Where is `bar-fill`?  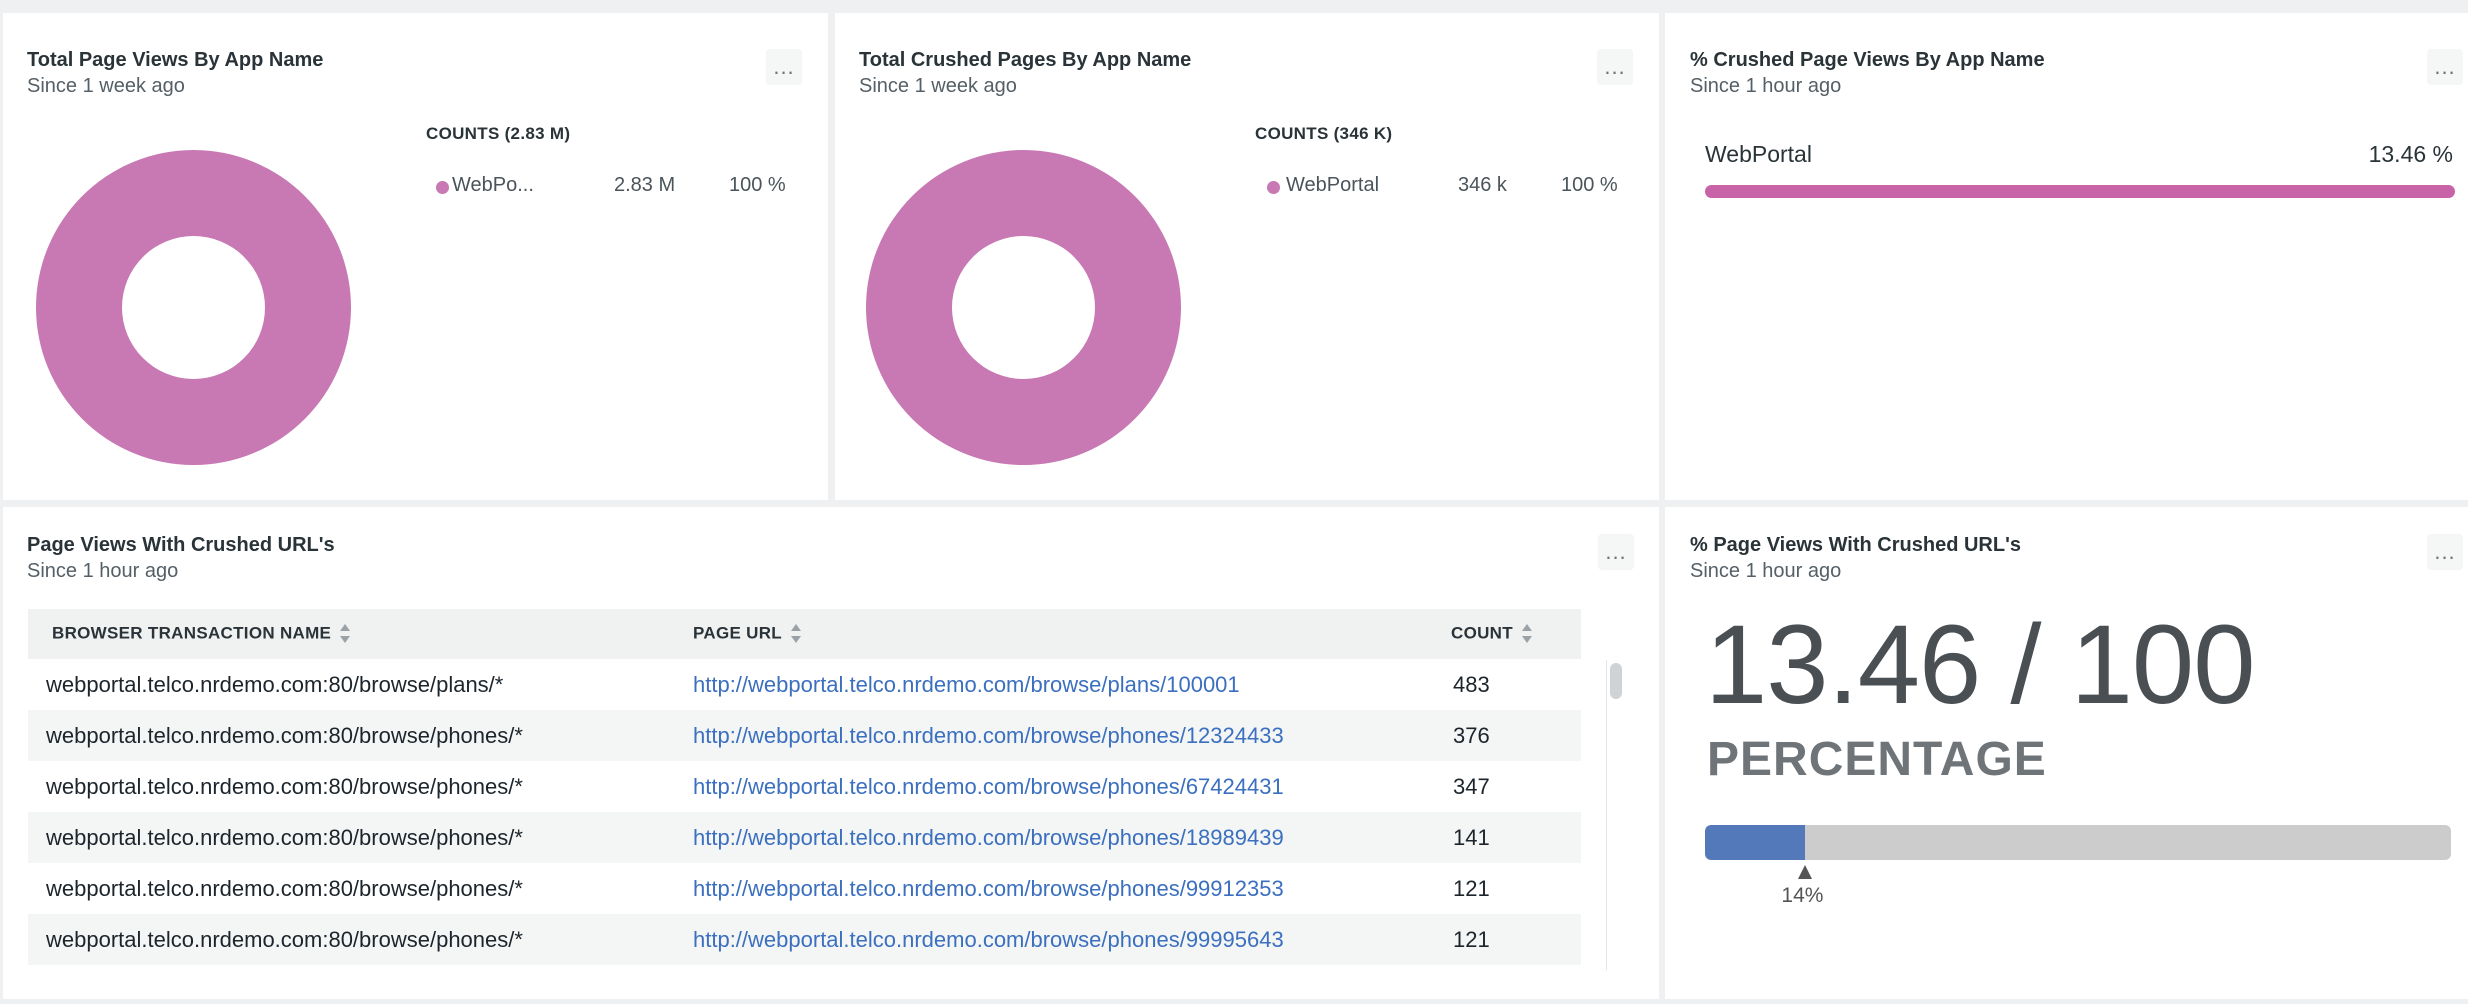 bar-fill is located at coordinates (2080, 191).